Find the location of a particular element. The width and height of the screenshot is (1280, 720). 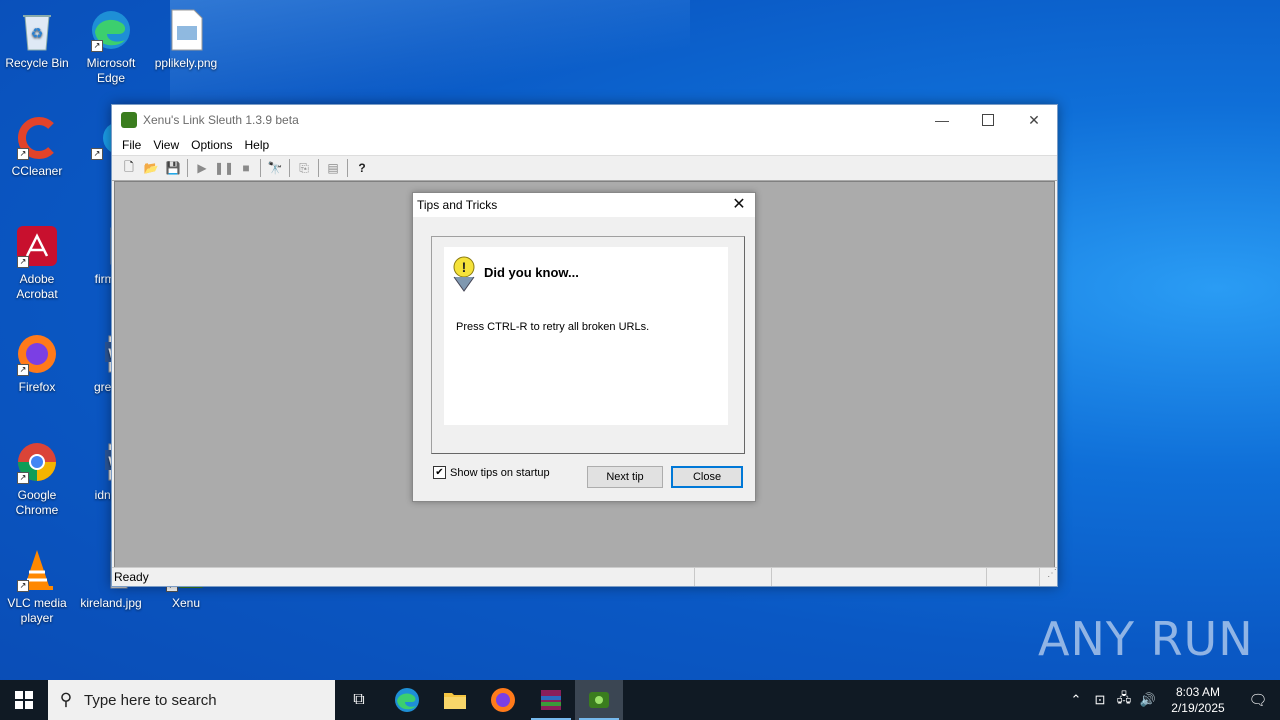

desktop-icon-ccleaner: ↗ CCleaner is located at coordinates (37, 147).